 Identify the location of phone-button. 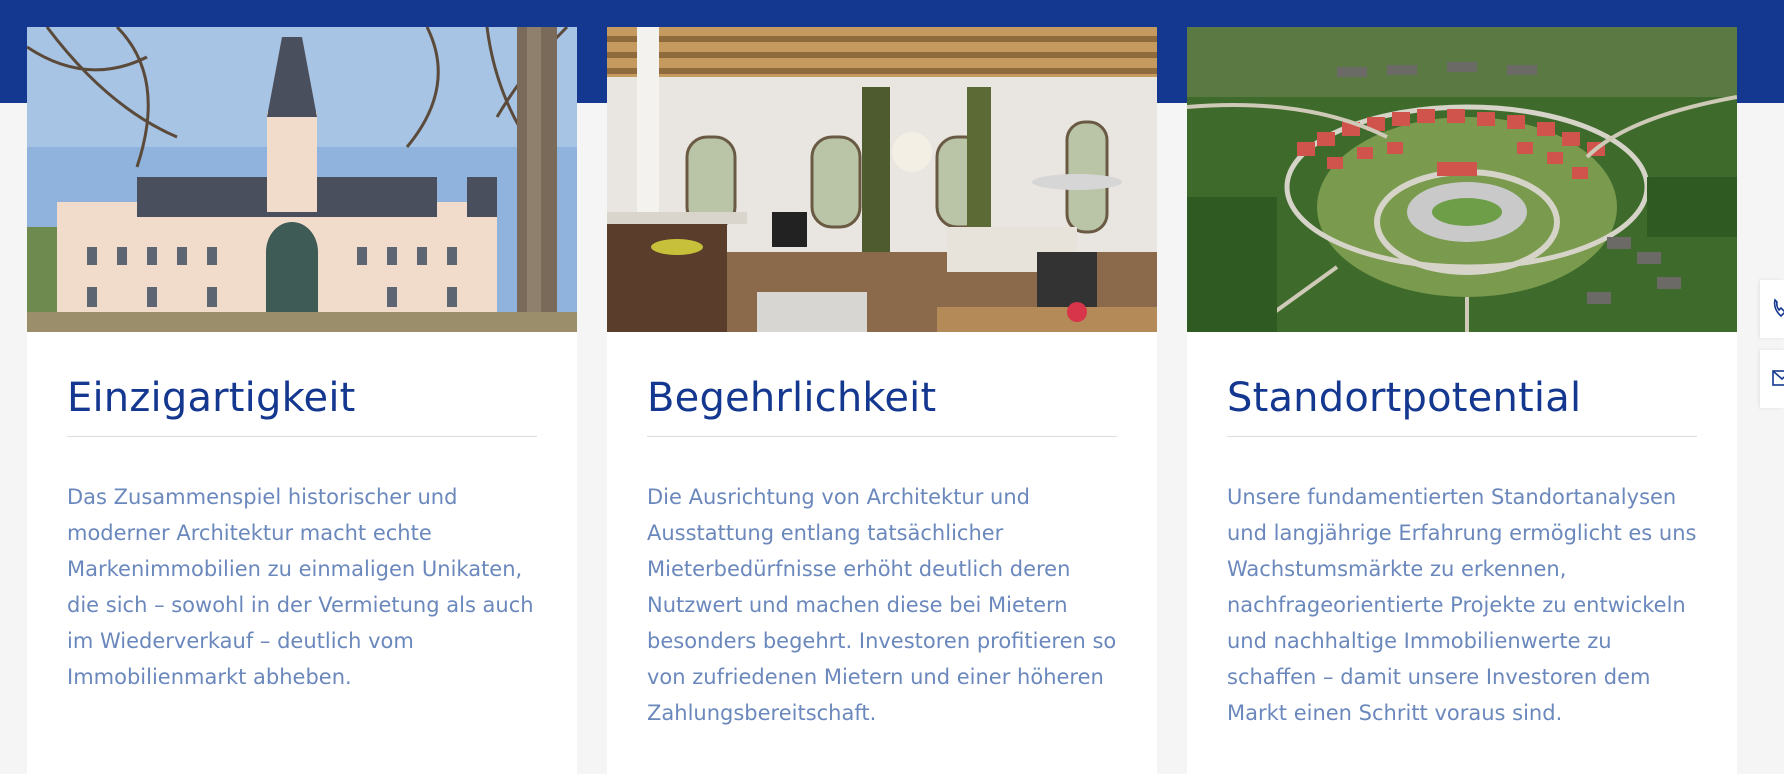
(1772, 309).